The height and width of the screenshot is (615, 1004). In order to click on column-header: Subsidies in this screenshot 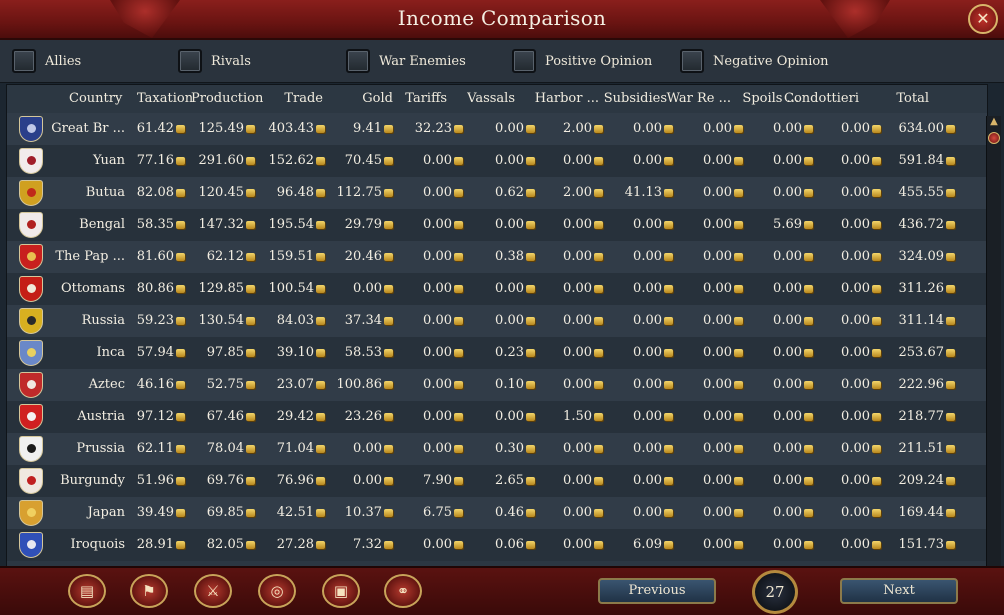, I will do `click(635, 98)`.